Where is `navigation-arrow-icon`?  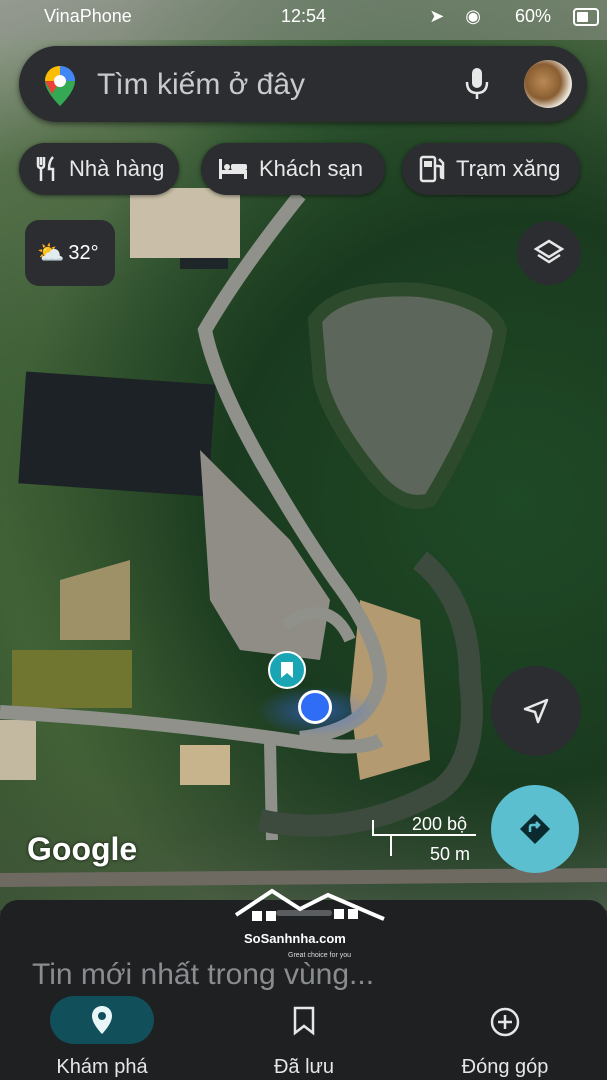
navigation-arrow-icon is located at coordinates (536, 711).